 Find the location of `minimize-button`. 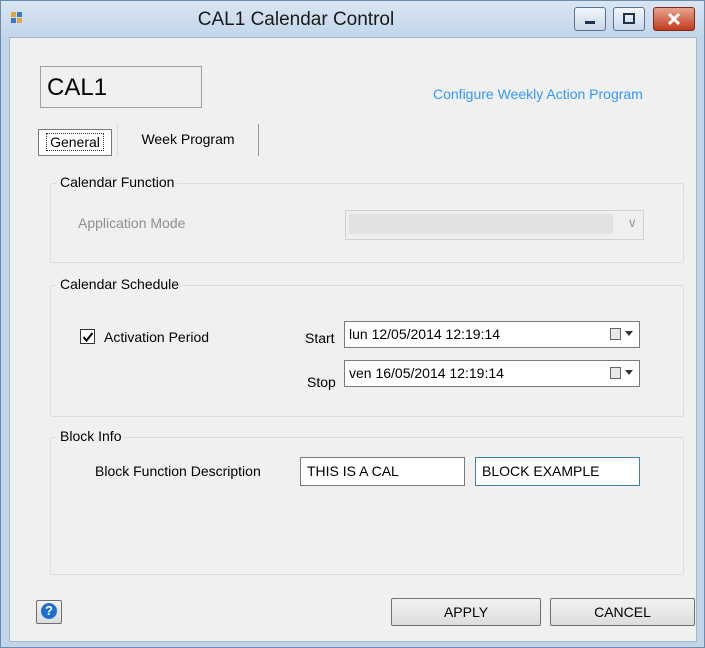

minimize-button is located at coordinates (590, 19).